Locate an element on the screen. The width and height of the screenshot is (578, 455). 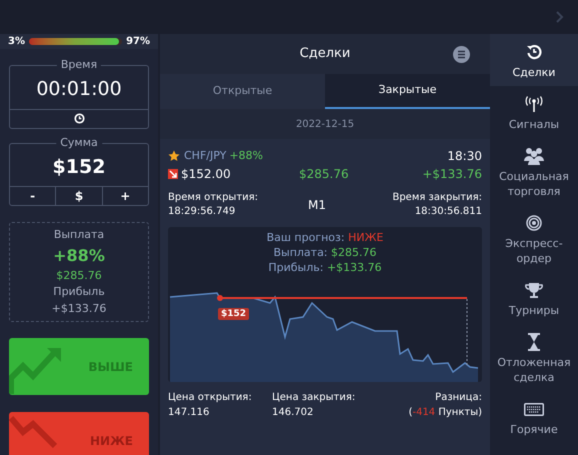
difference-label: Разница: is located at coordinates (458, 398).